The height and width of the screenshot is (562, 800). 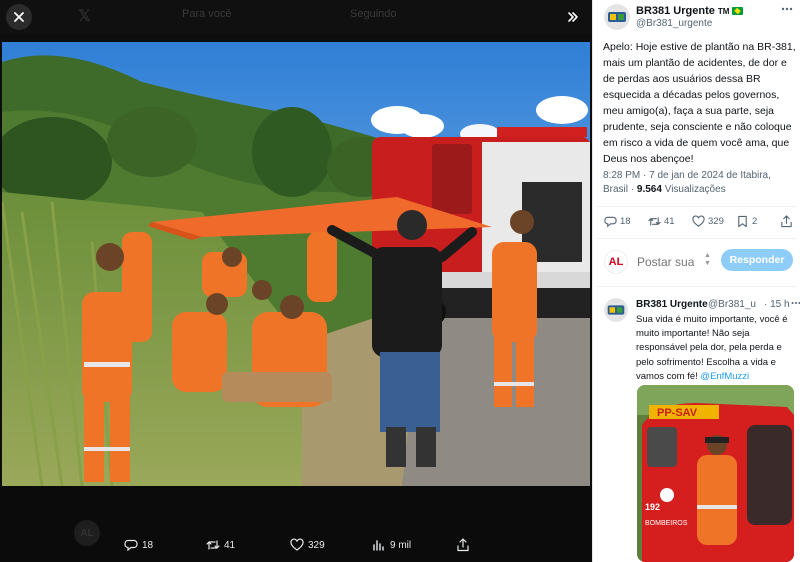 I want to click on bg-avatar: AL, so click(x=87, y=533).